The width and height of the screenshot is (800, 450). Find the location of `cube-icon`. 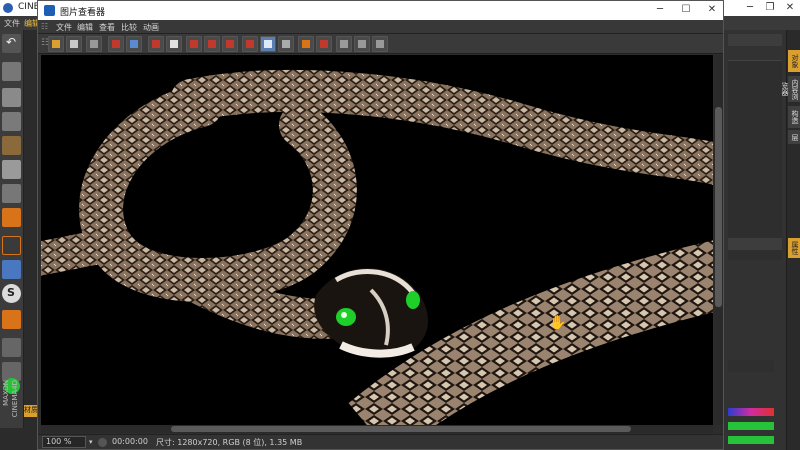

cube-icon is located at coordinates (11, 97).